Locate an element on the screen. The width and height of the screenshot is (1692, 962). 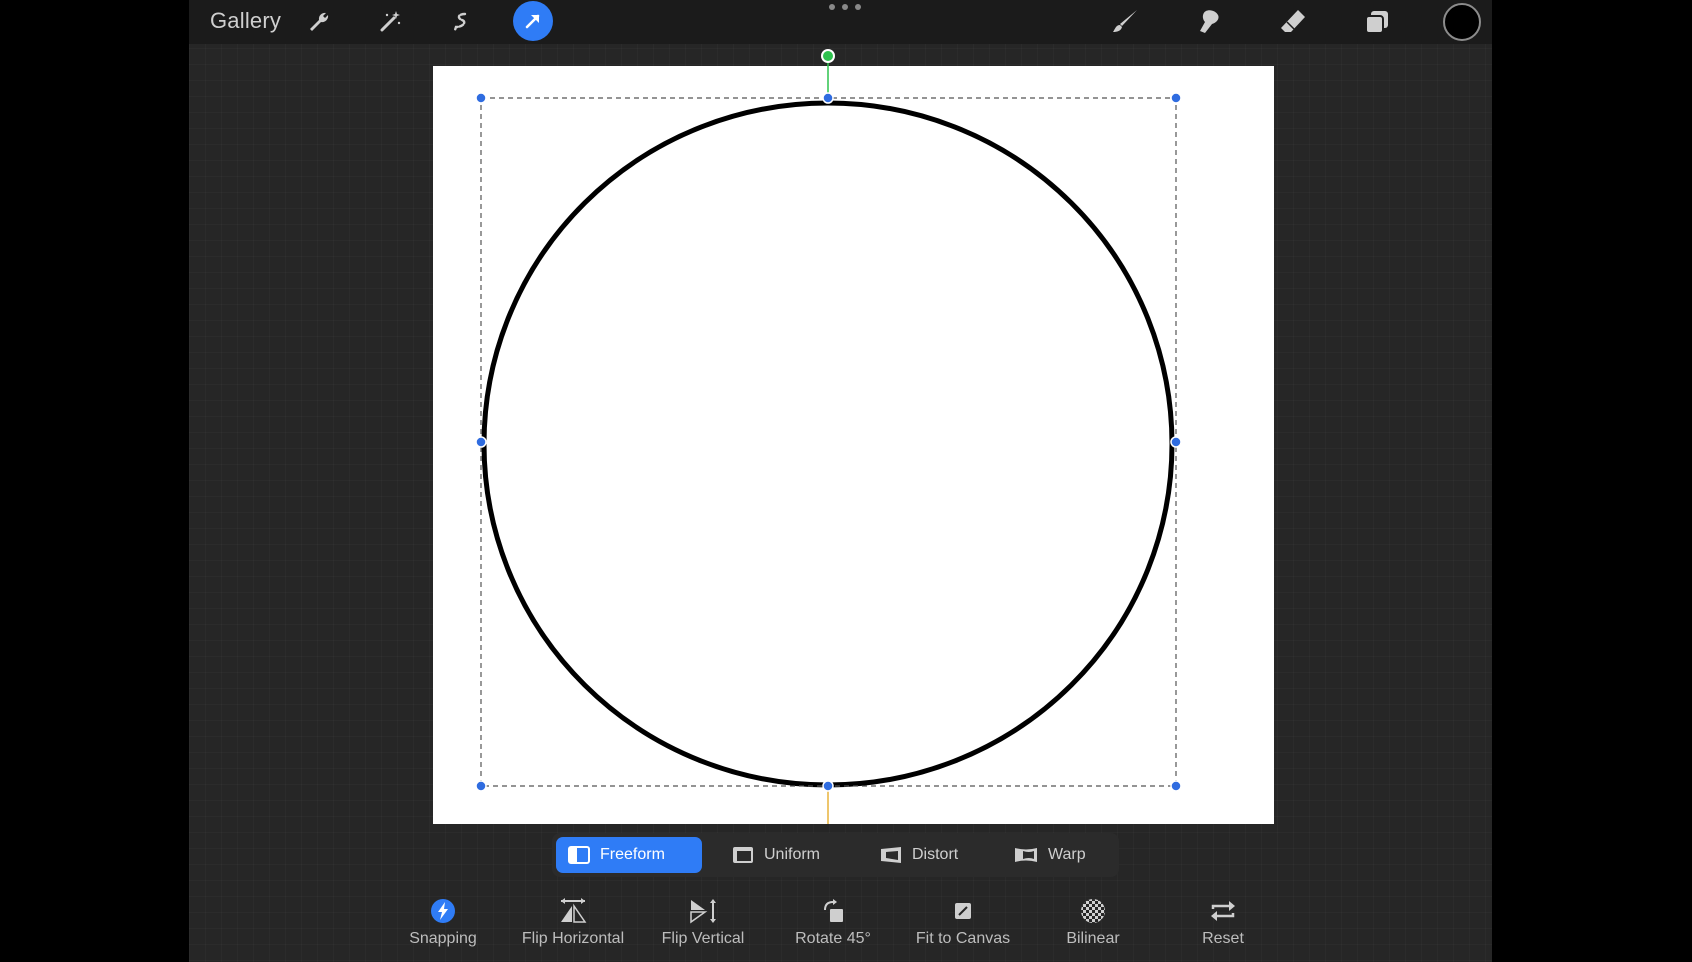
layers-icon is located at coordinates (1377, 22).